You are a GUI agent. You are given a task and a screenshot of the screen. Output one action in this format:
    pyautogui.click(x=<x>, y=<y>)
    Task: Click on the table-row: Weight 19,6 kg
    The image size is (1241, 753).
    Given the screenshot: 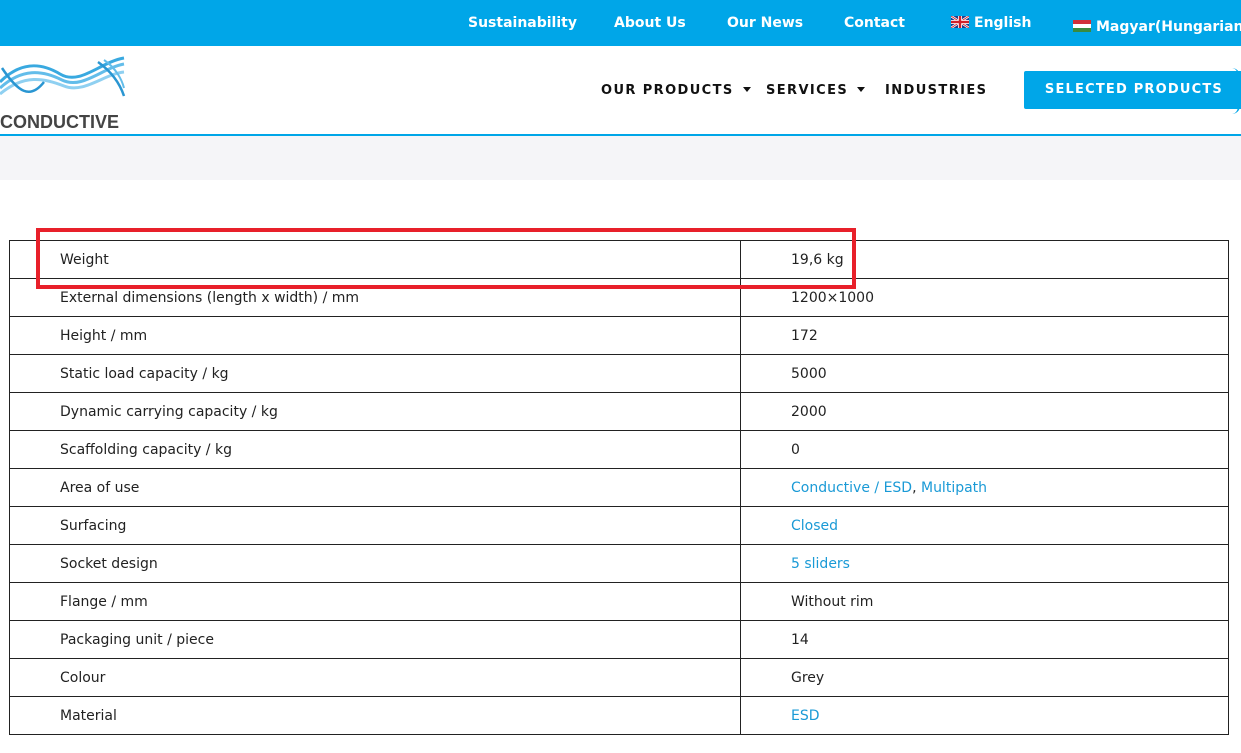 What is the action you would take?
    pyautogui.click(x=619, y=259)
    